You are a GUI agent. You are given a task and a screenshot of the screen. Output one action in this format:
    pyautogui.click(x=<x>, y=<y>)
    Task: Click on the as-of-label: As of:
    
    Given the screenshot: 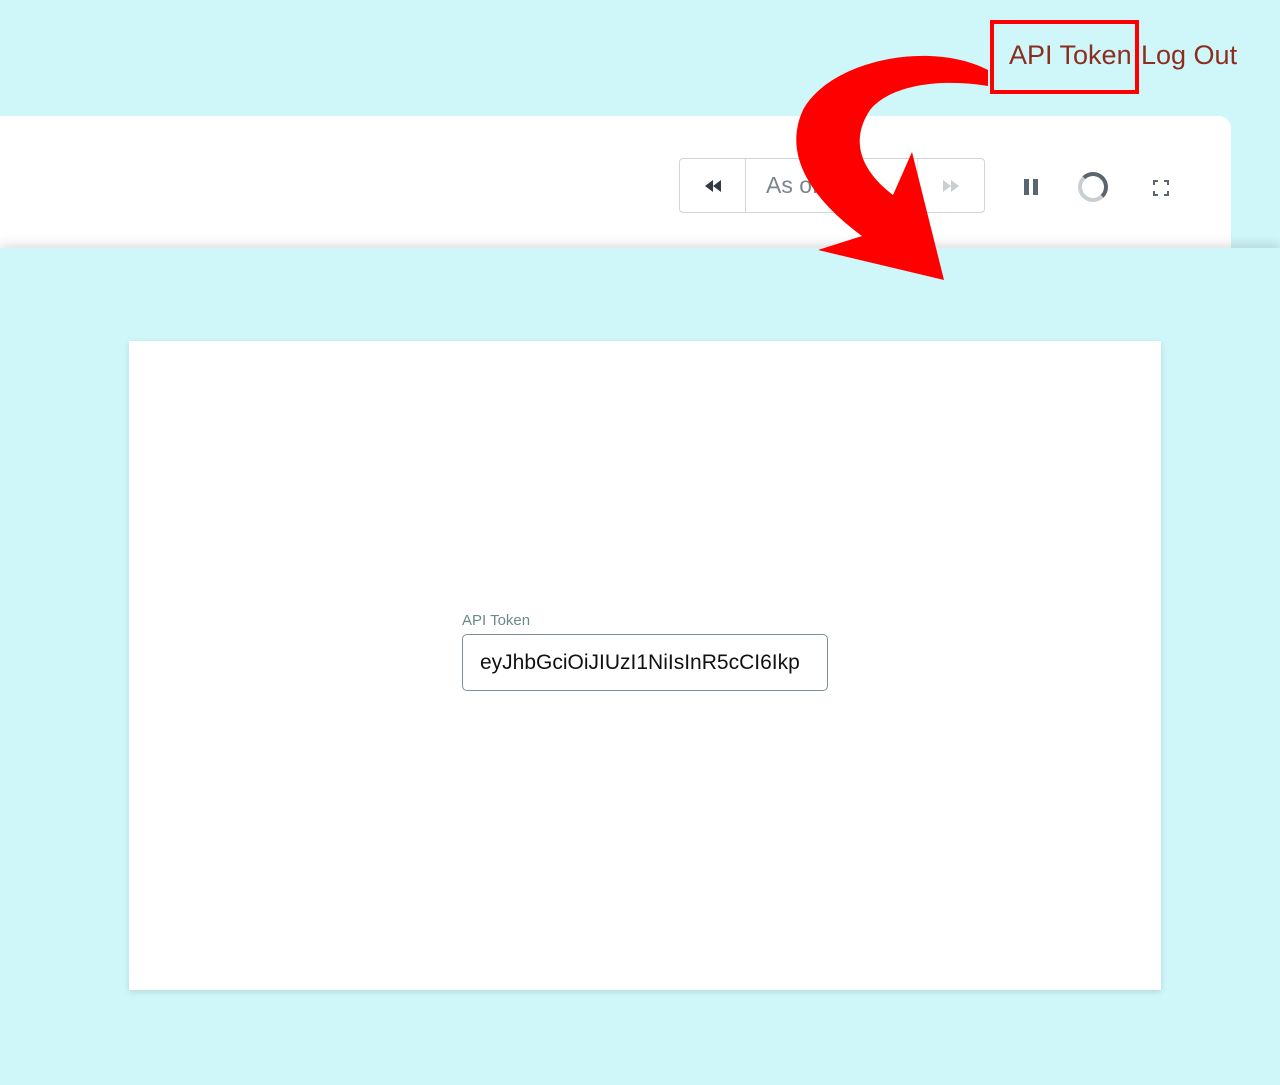 What is the action you would take?
    pyautogui.click(x=795, y=185)
    